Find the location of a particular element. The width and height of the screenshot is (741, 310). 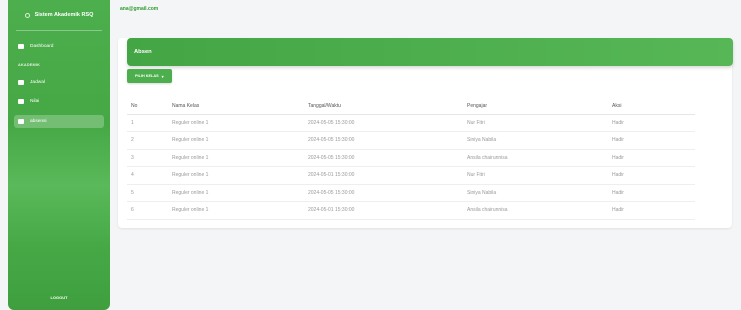

dashboard-icon is located at coordinates (21, 46).